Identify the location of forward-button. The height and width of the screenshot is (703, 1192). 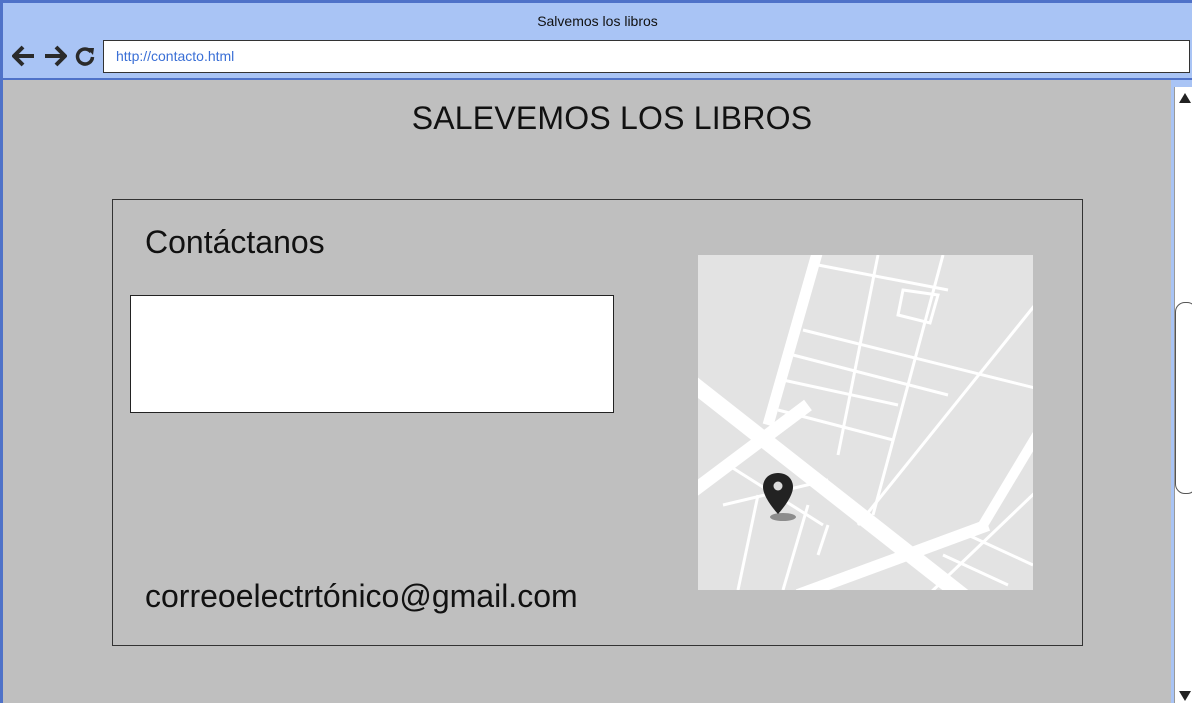
(55, 56).